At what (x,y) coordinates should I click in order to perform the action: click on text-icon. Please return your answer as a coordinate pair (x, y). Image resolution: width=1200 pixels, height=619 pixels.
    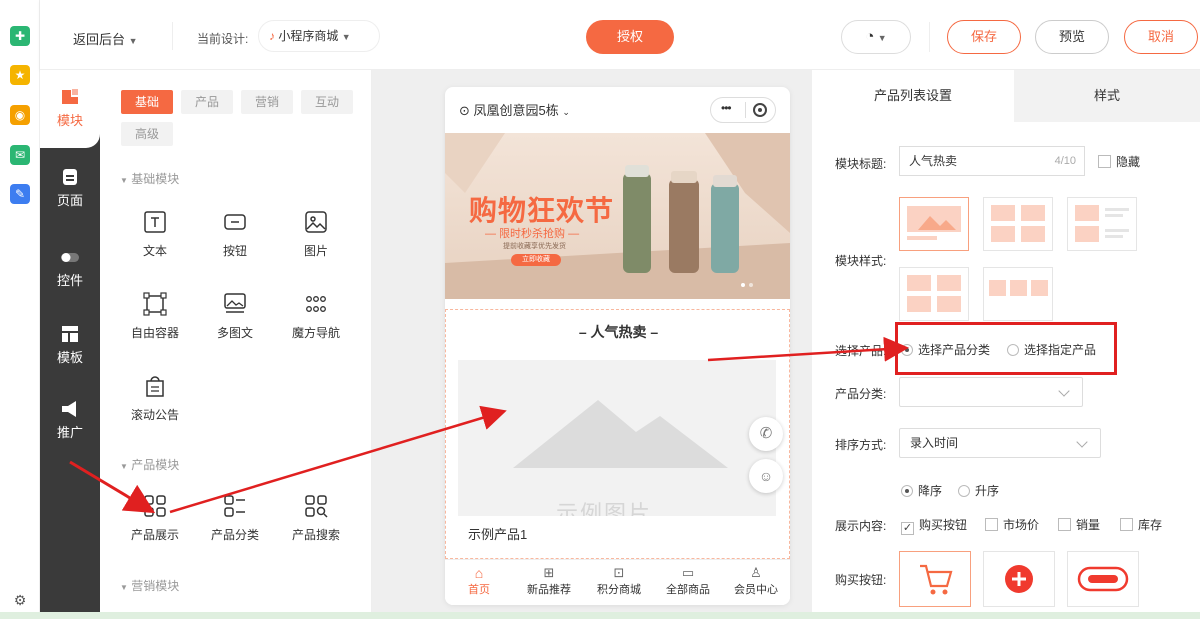
    Looking at the image, I should click on (155, 222).